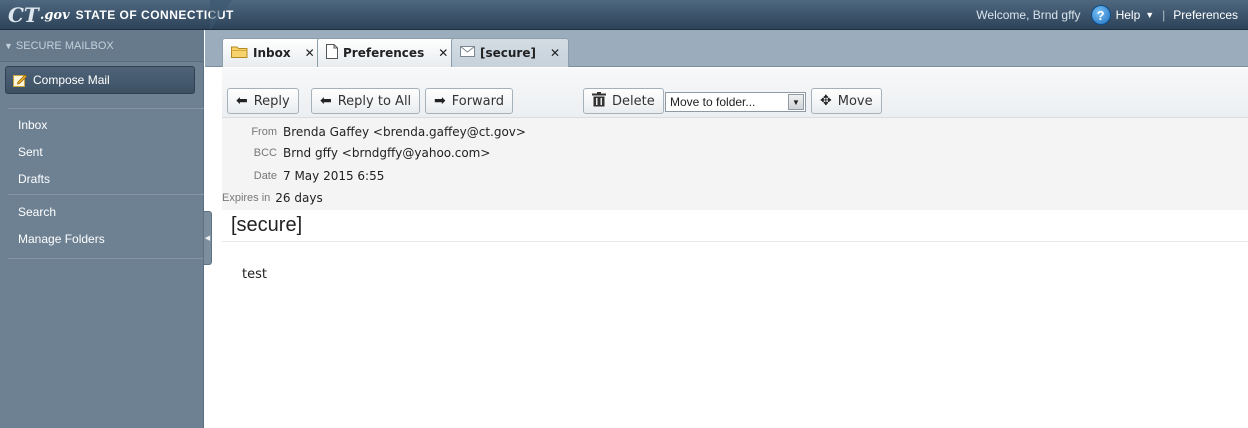 This screenshot has width=1248, height=428. What do you see at coordinates (334, 176) in the screenshot?
I see `date-value: 7 May 2015 6:55` at bounding box center [334, 176].